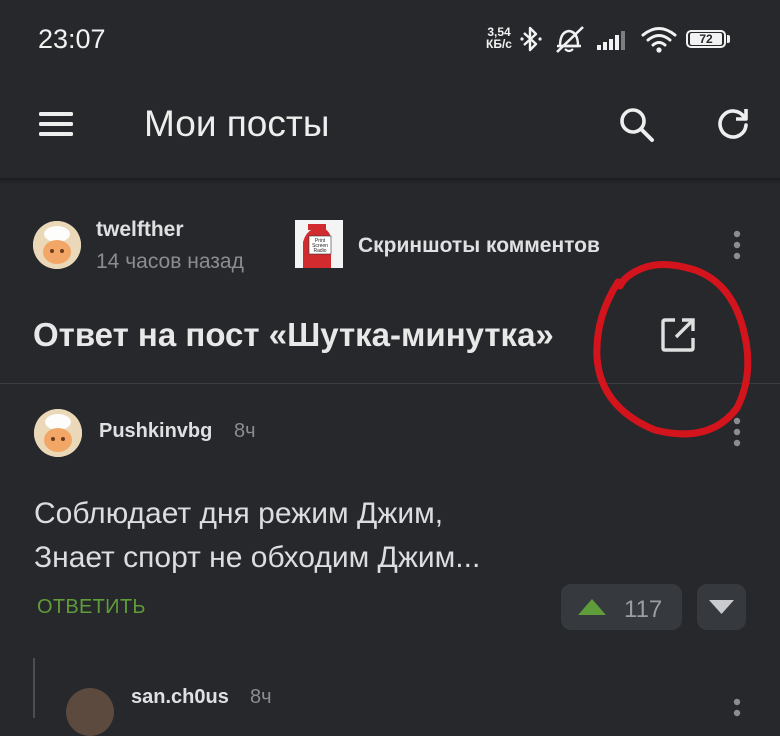 The image size is (780, 736). I want to click on wifi-icon, so click(659, 40).